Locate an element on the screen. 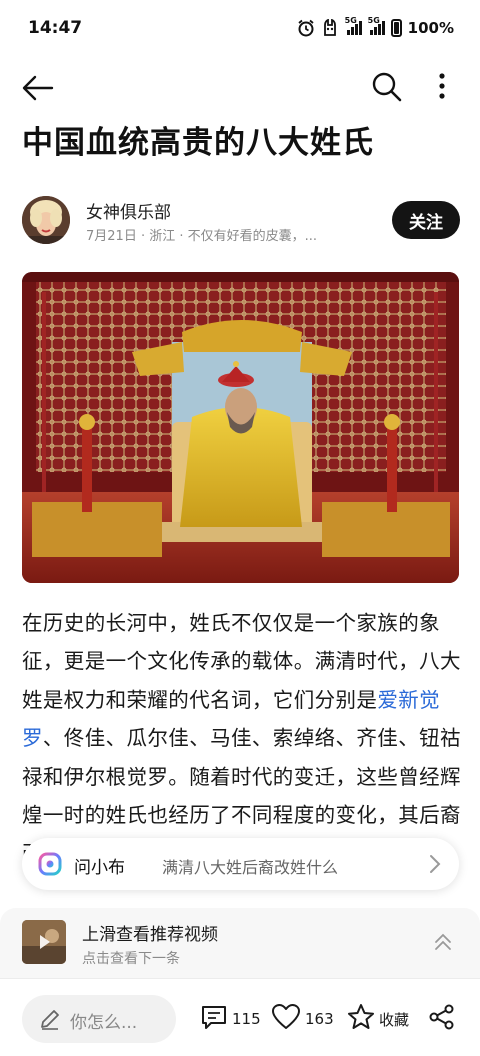 This screenshot has width=480, height=1056. recommend-video-thumbnail is located at coordinates (44, 942).